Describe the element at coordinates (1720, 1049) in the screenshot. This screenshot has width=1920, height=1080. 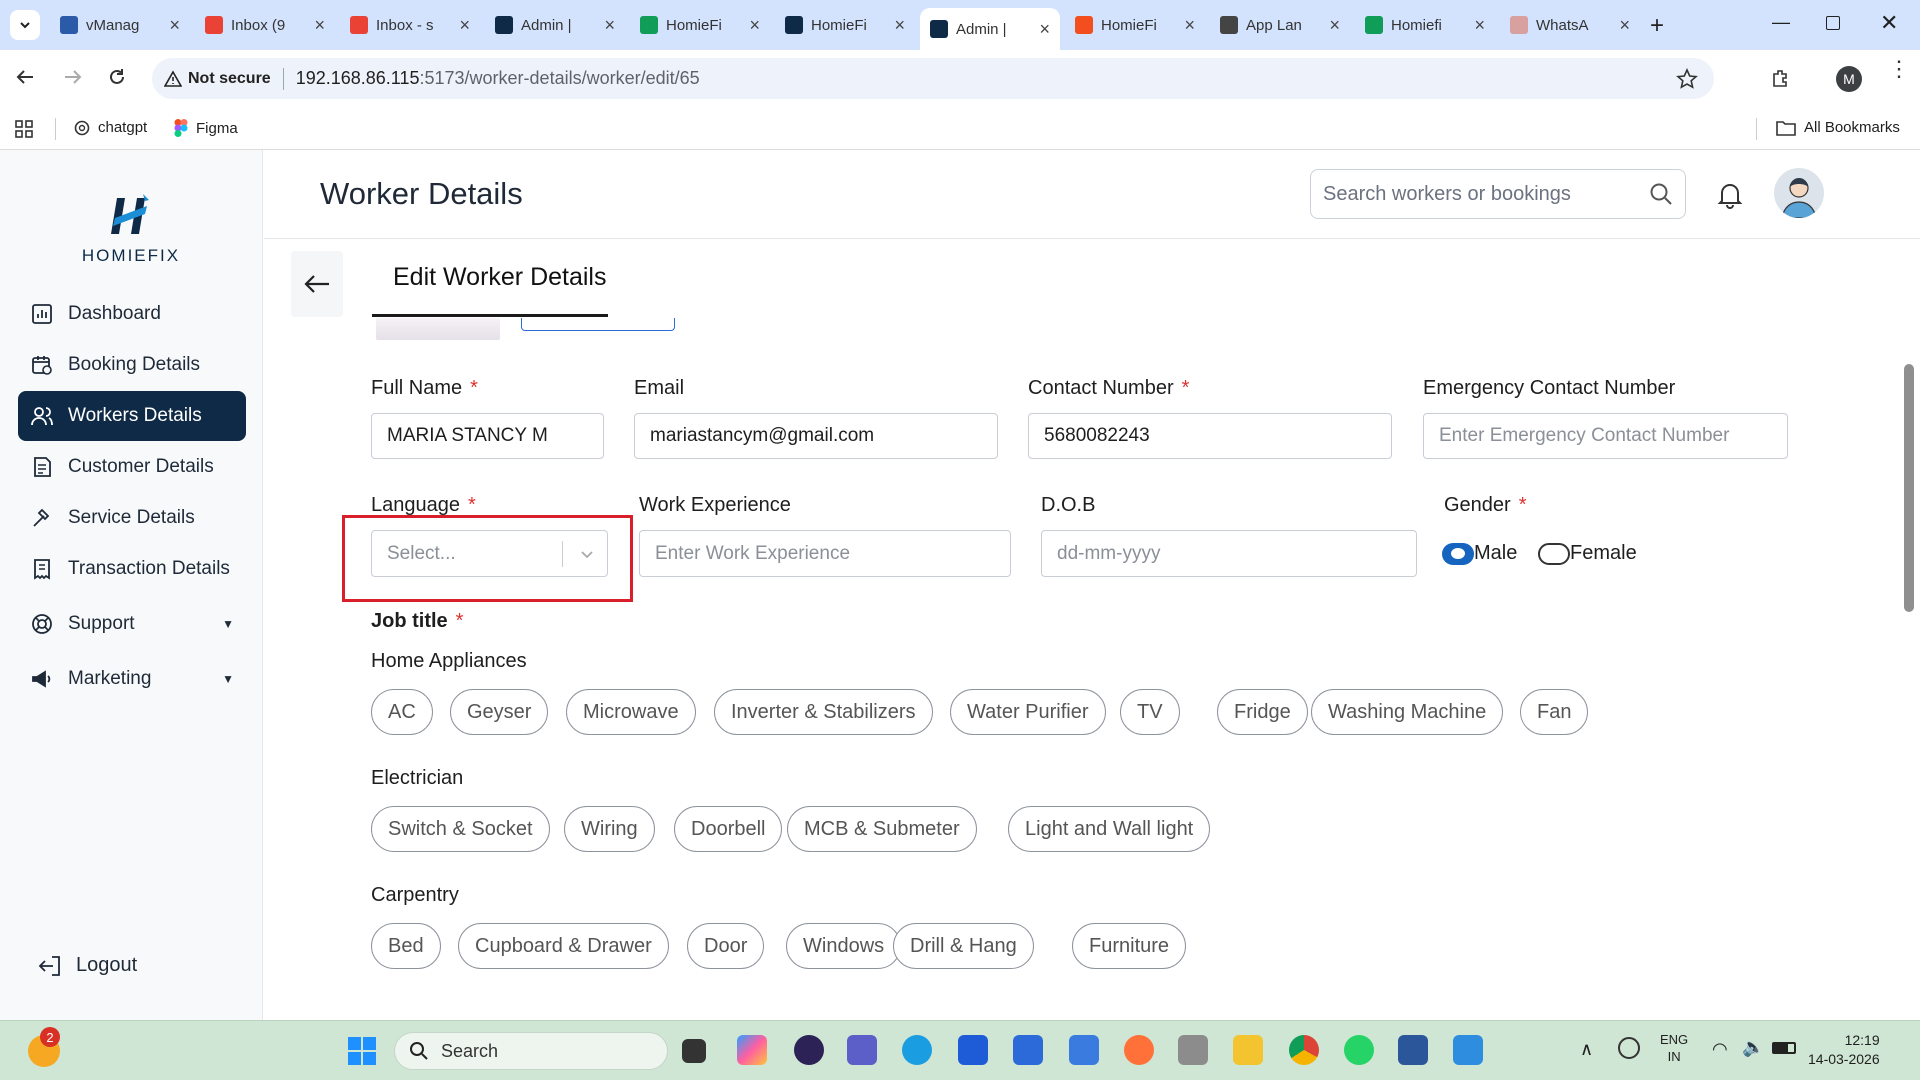
I see `wifi-icon: ◠` at that location.